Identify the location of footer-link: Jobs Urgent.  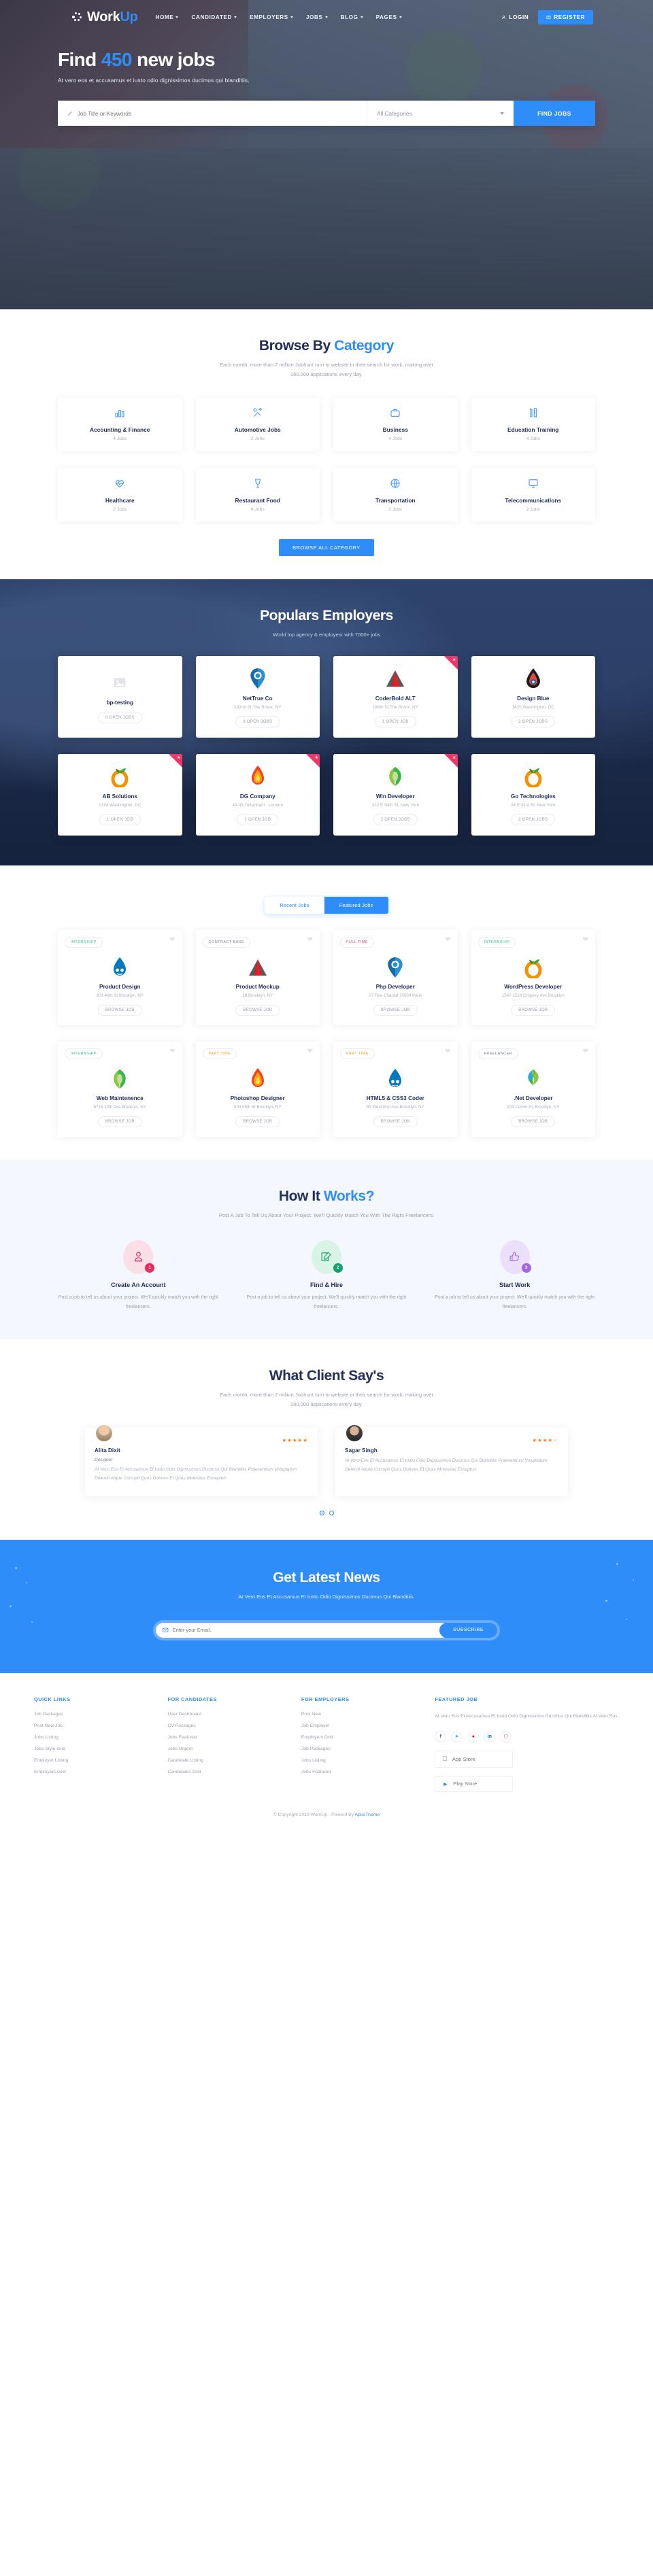
(228, 1749).